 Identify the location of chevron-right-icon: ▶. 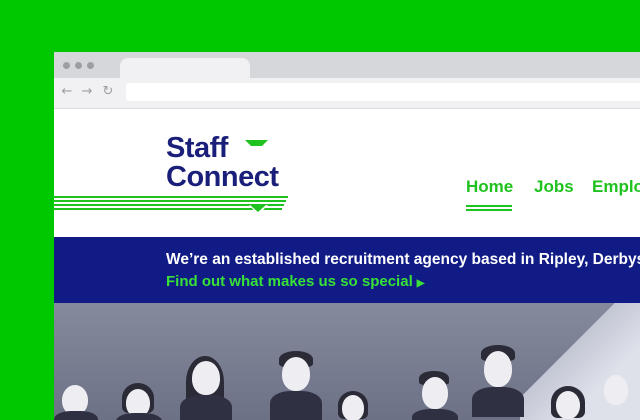
(420, 283).